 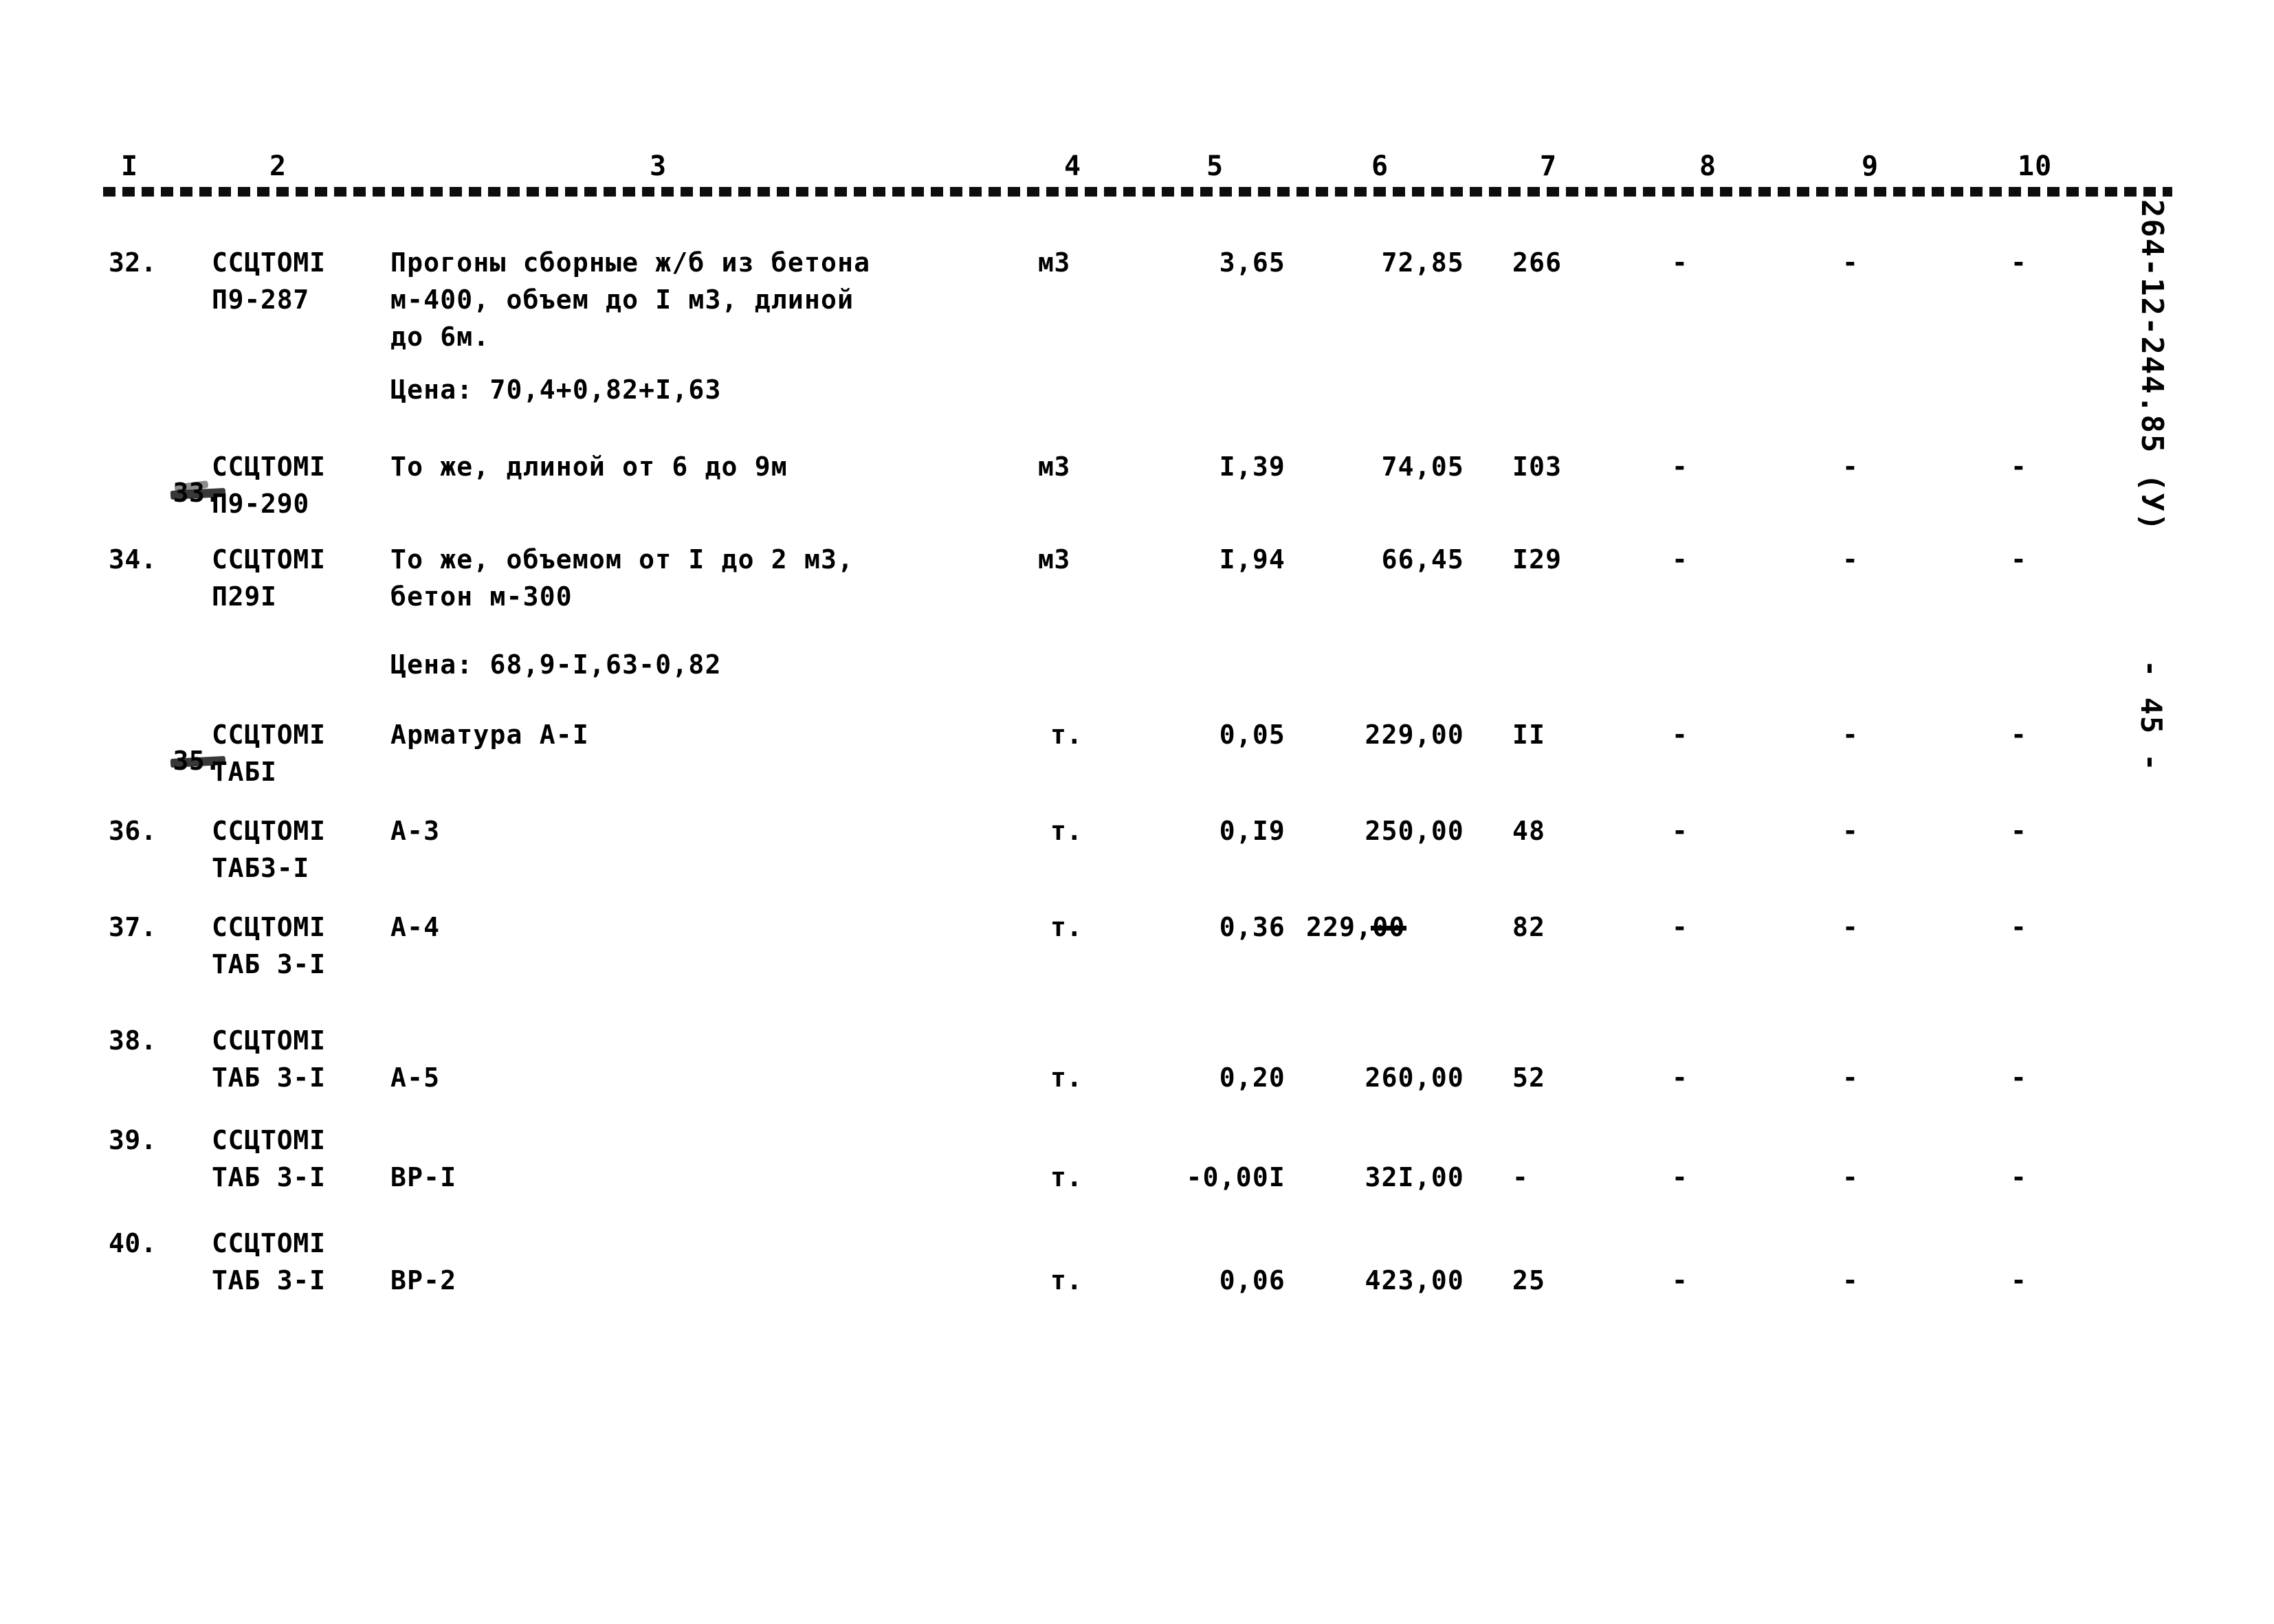 What do you see at coordinates (415, 831) in the screenshot?
I see `row-description-line: А-3` at bounding box center [415, 831].